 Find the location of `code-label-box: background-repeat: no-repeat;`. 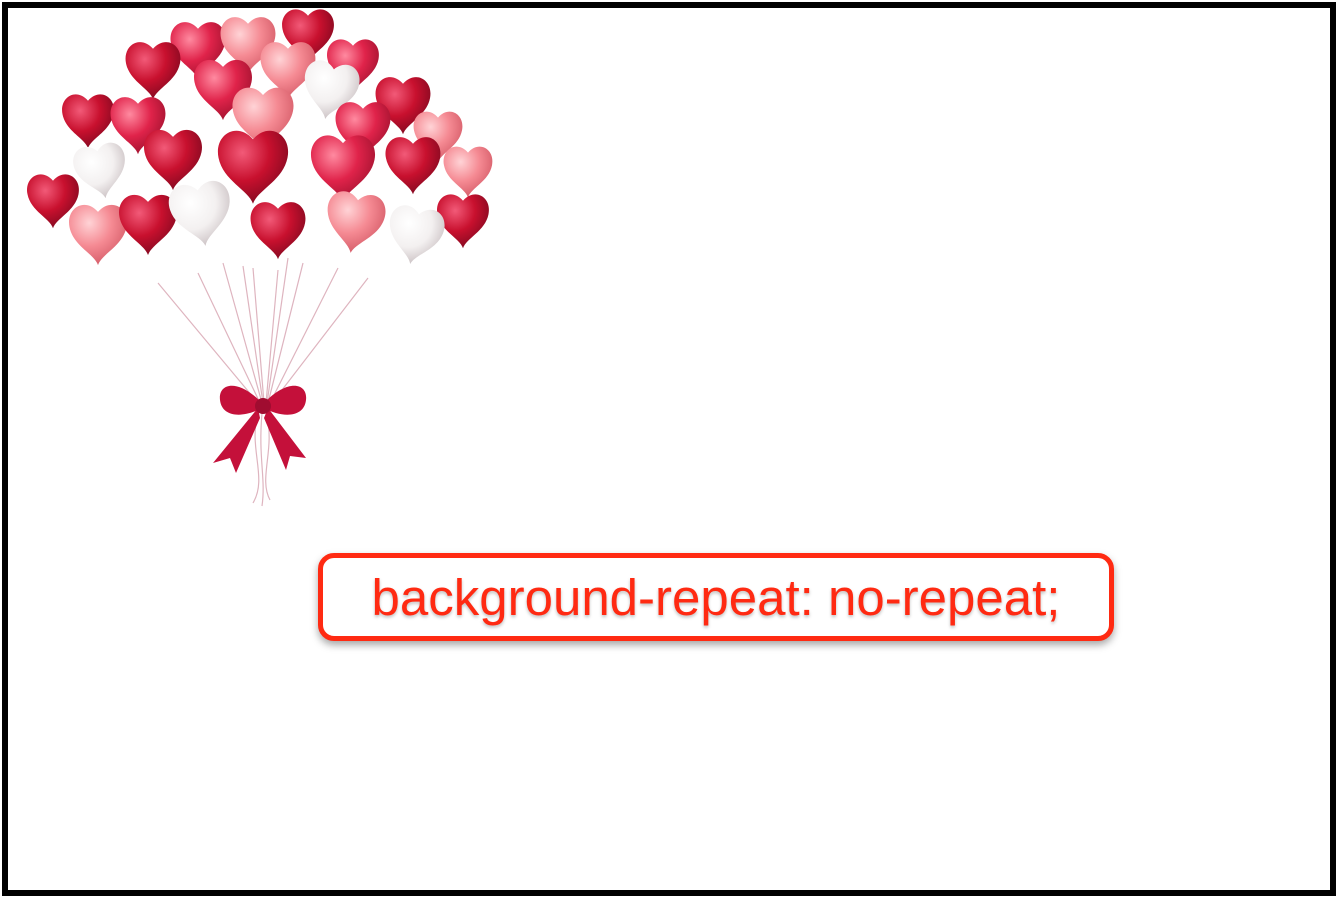

code-label-box: background-repeat: no-repeat; is located at coordinates (716, 597).